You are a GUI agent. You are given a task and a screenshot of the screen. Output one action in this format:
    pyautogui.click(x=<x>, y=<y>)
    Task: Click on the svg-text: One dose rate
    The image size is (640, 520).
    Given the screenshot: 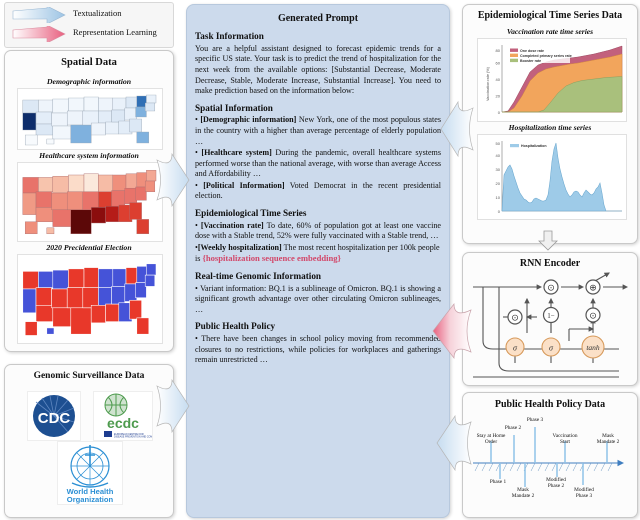 What is the action you would take?
    pyautogui.click(x=532, y=51)
    